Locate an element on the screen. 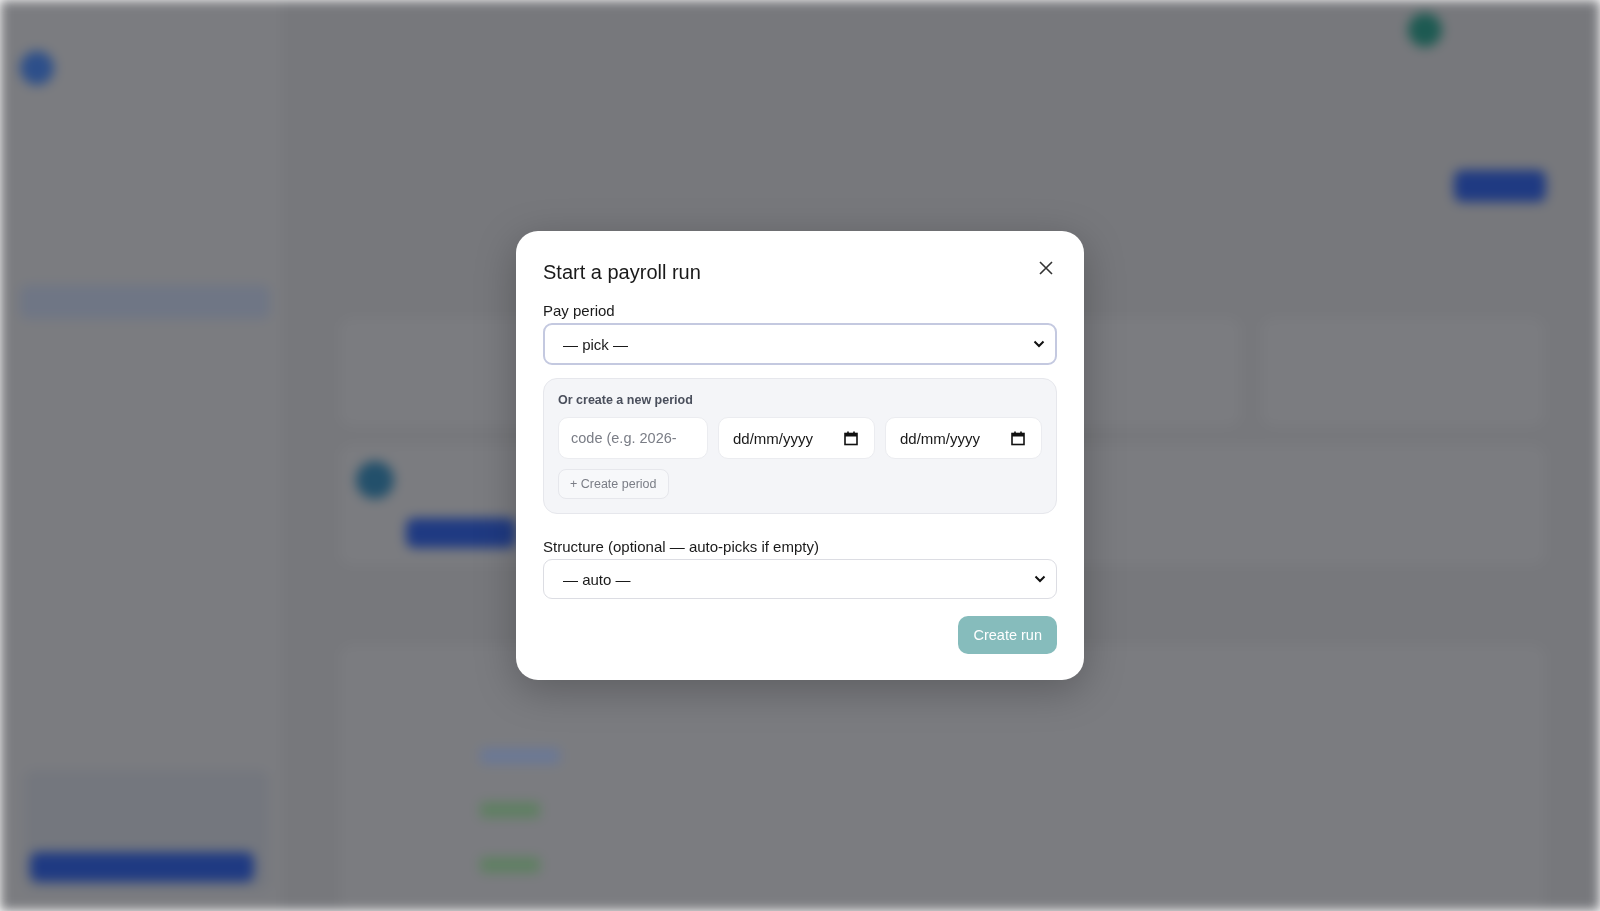 The height and width of the screenshot is (911, 1600). dialog-title: Start a payroll run is located at coordinates (622, 272).